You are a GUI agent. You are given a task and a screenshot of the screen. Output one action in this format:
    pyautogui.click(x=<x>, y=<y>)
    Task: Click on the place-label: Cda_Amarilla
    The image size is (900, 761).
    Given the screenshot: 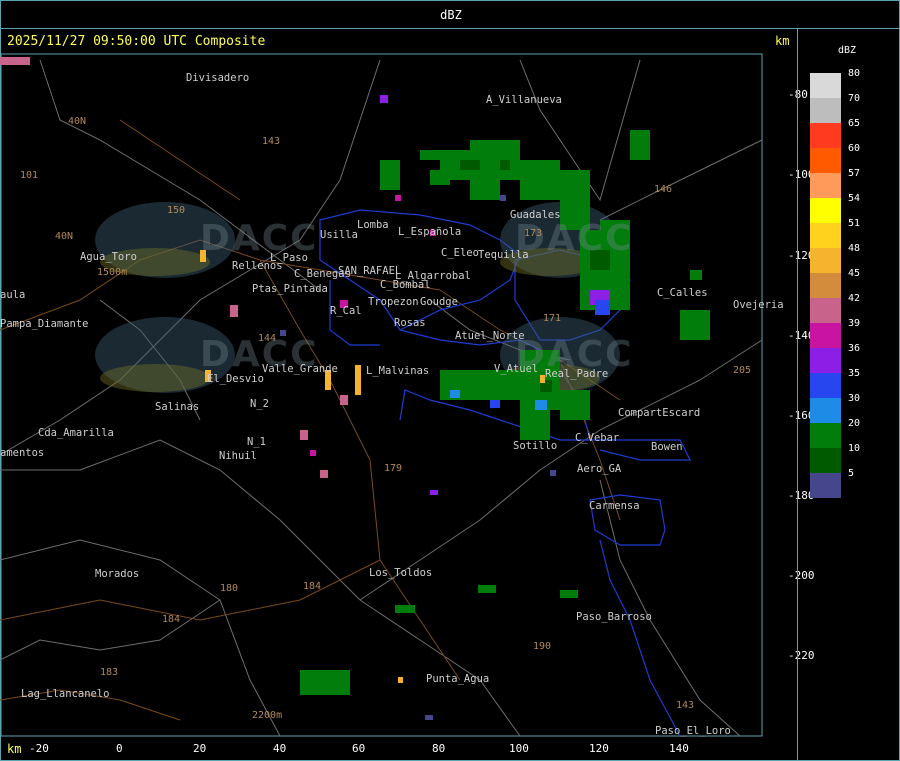 What is the action you would take?
    pyautogui.click(x=76, y=433)
    